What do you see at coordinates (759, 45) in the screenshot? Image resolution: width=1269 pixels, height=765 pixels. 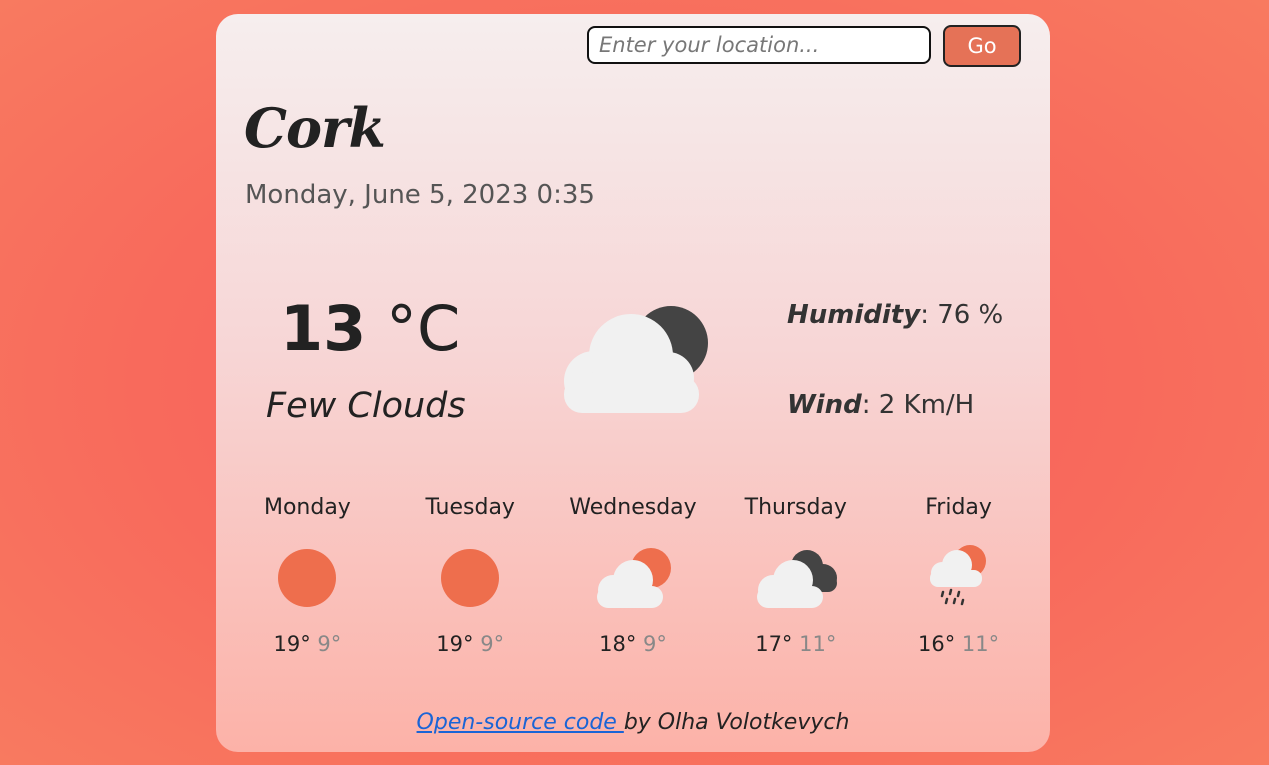 I see `search-input` at bounding box center [759, 45].